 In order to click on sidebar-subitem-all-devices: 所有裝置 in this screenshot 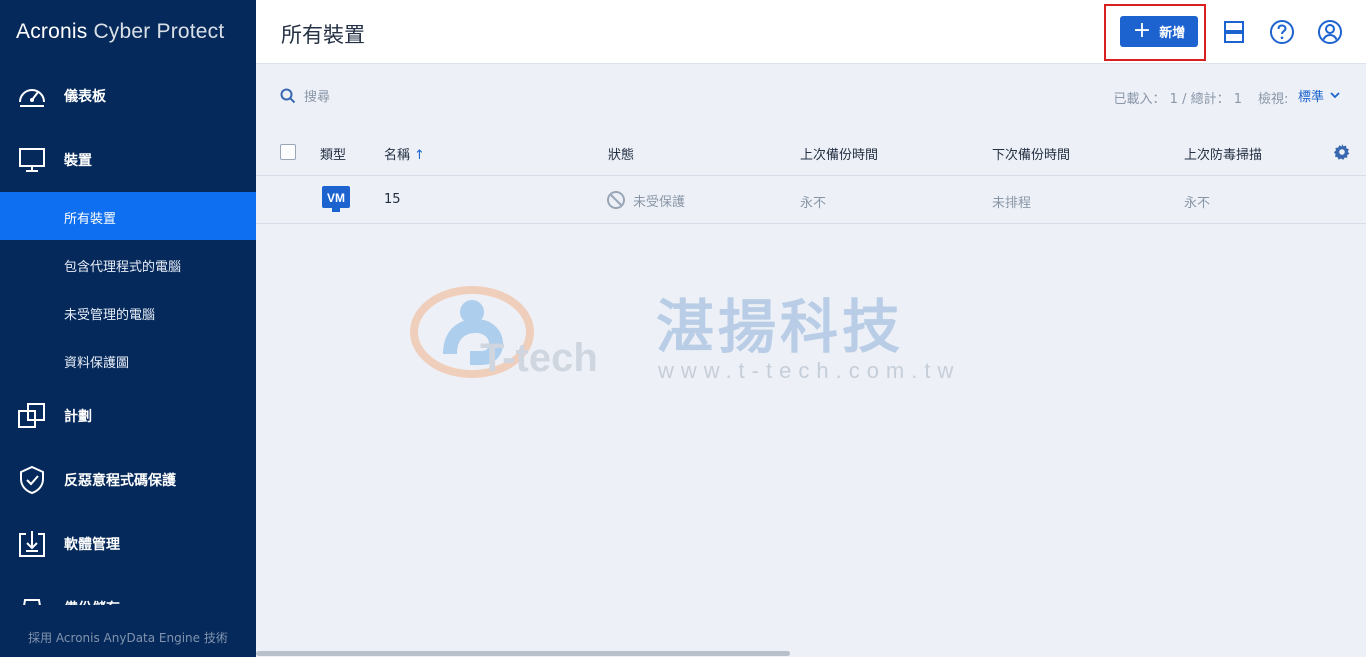, I will do `click(128, 216)`.